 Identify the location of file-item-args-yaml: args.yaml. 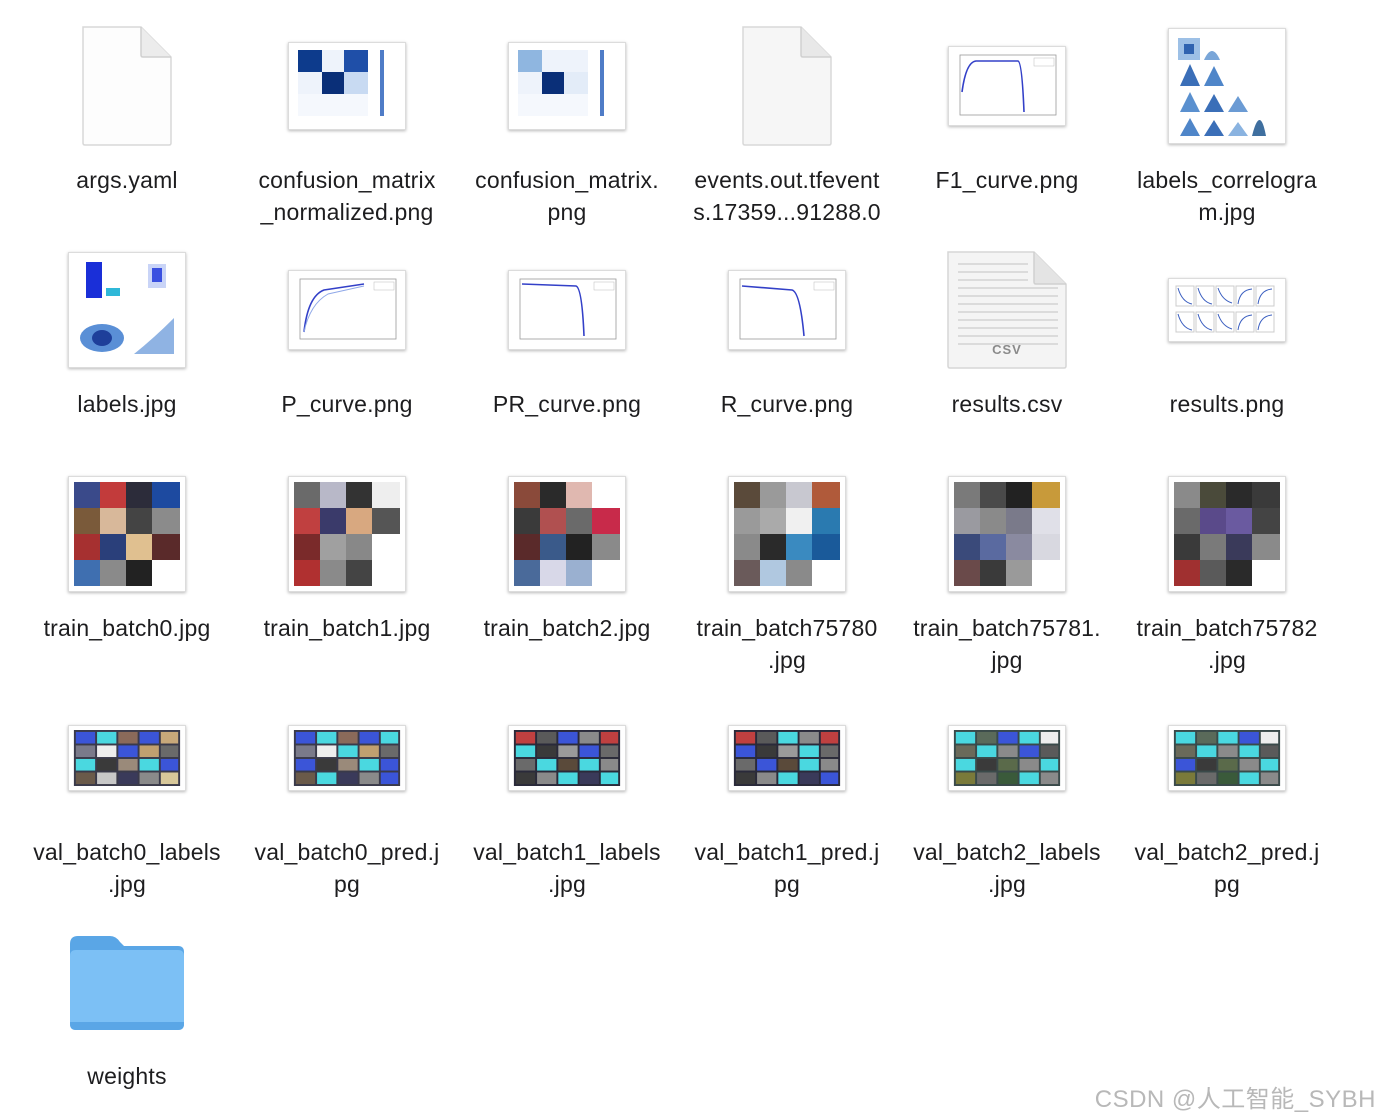
(127, 112).